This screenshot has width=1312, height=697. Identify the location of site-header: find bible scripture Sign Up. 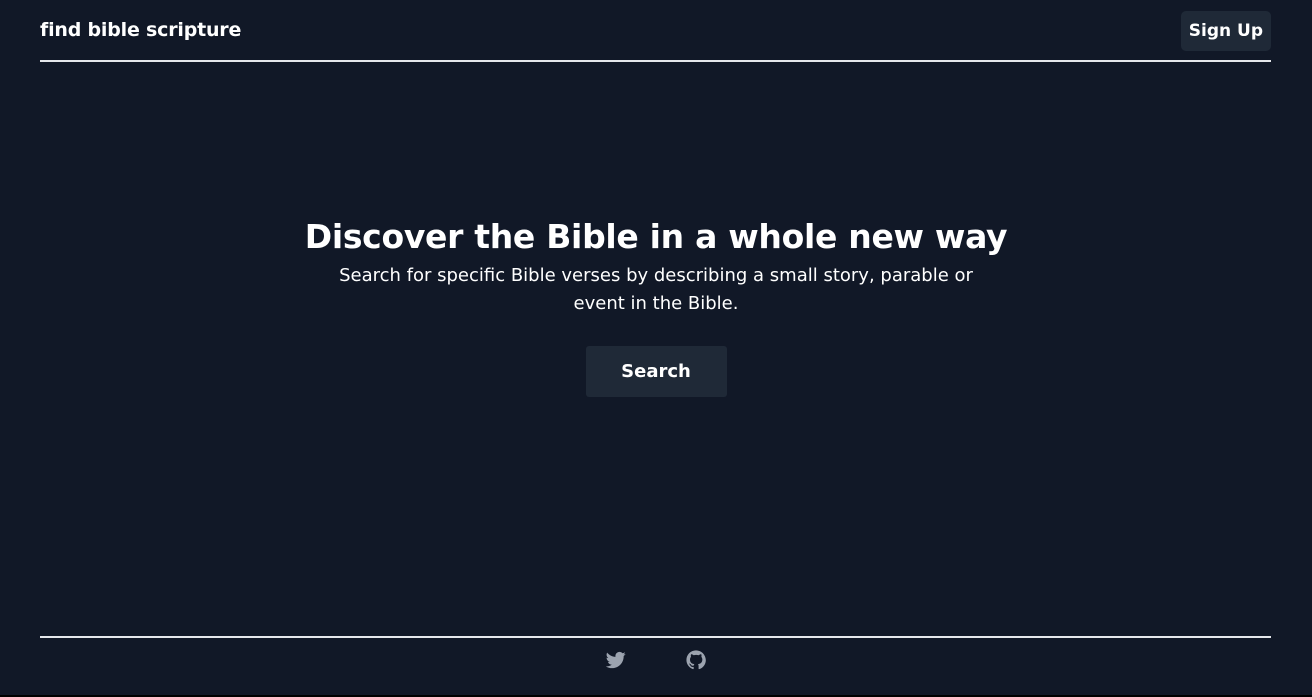
(655, 31).